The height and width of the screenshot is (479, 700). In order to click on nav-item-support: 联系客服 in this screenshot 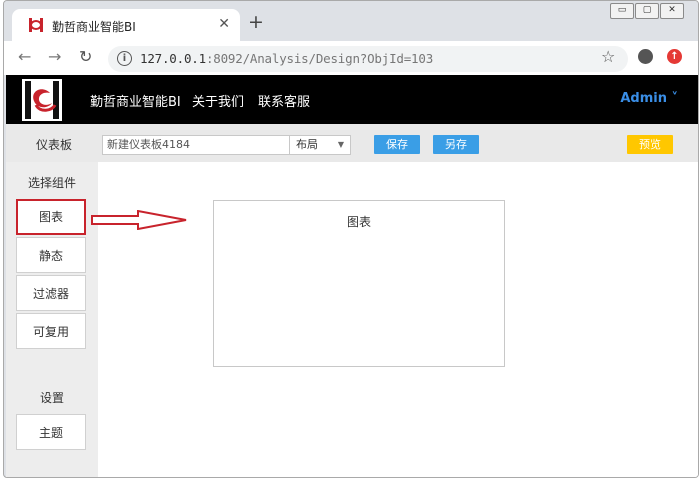, I will do `click(284, 100)`.